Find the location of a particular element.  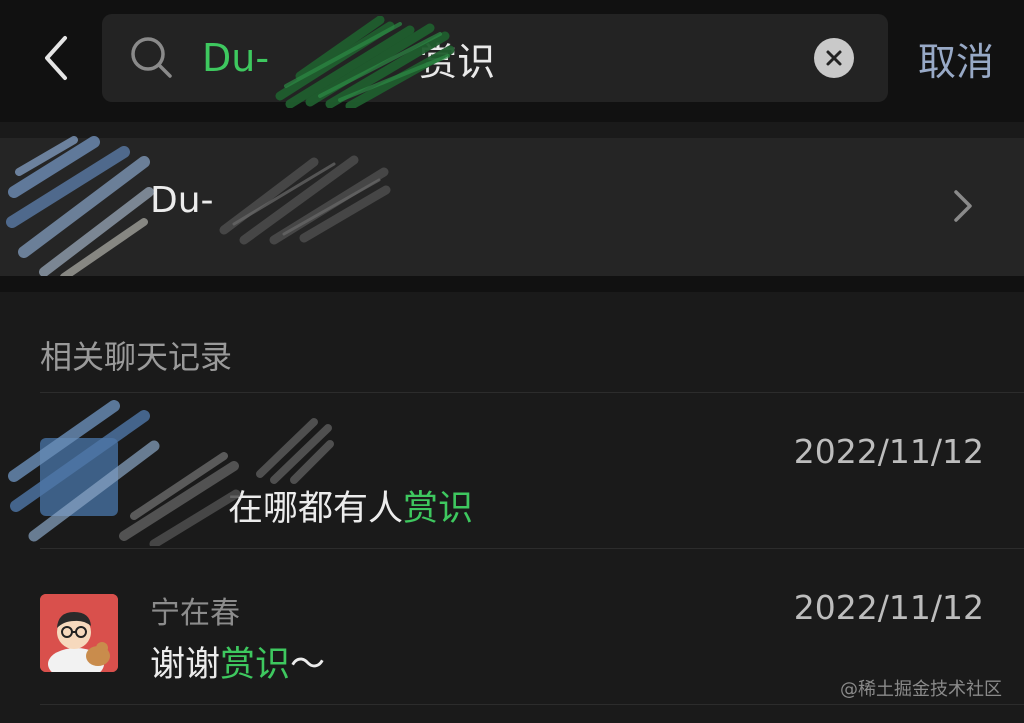

back-button is located at coordinates (56, 58).